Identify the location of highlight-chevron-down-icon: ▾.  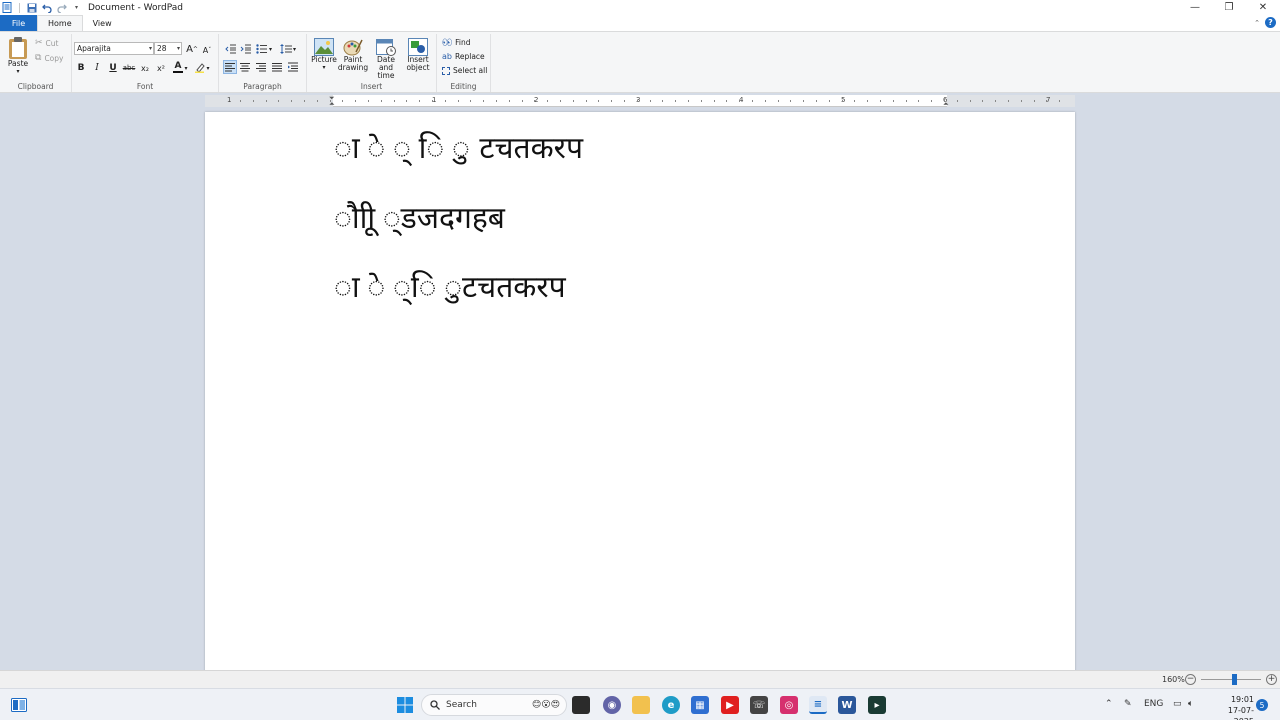
(208, 68).